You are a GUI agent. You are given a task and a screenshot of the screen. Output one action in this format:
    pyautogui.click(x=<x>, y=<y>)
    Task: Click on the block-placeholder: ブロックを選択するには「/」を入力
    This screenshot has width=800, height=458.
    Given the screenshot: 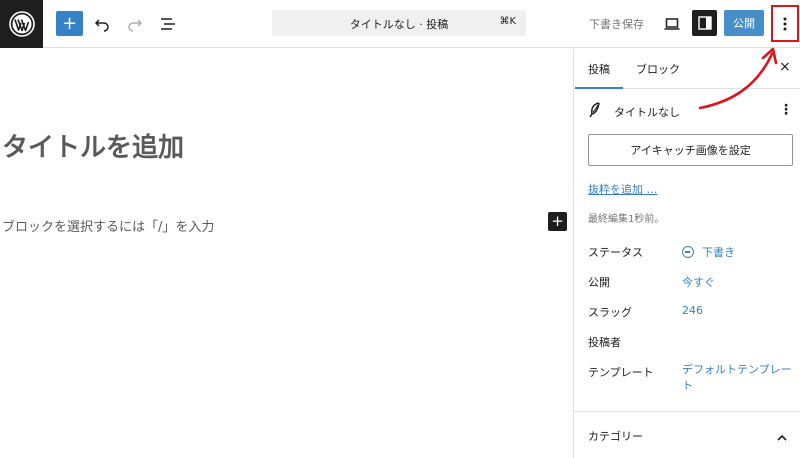 What is the action you would take?
    pyautogui.click(x=108, y=225)
    